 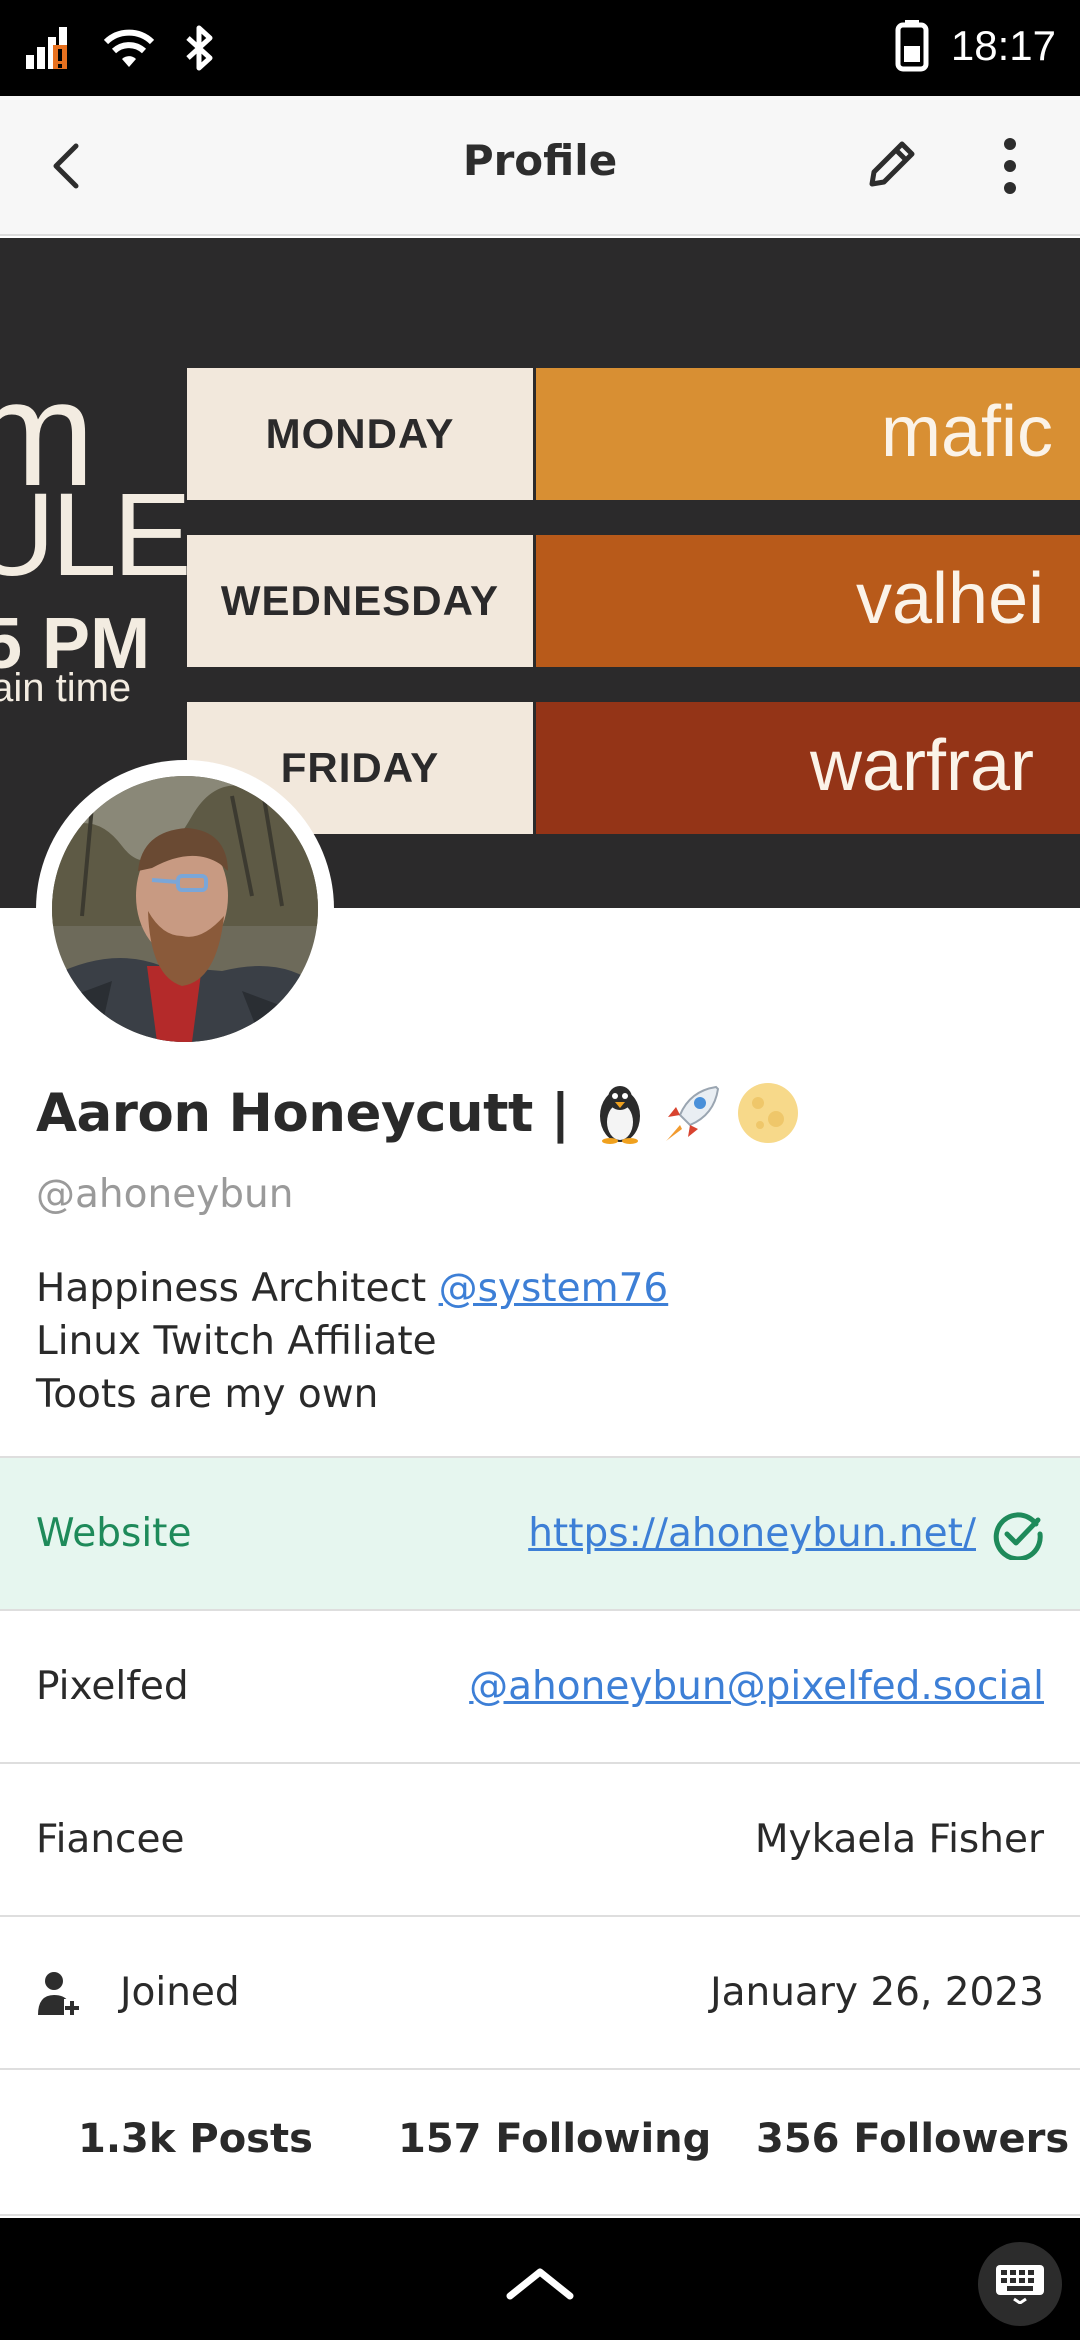 I want to click on mention-link: @system76, so click(x=554, y=1288).